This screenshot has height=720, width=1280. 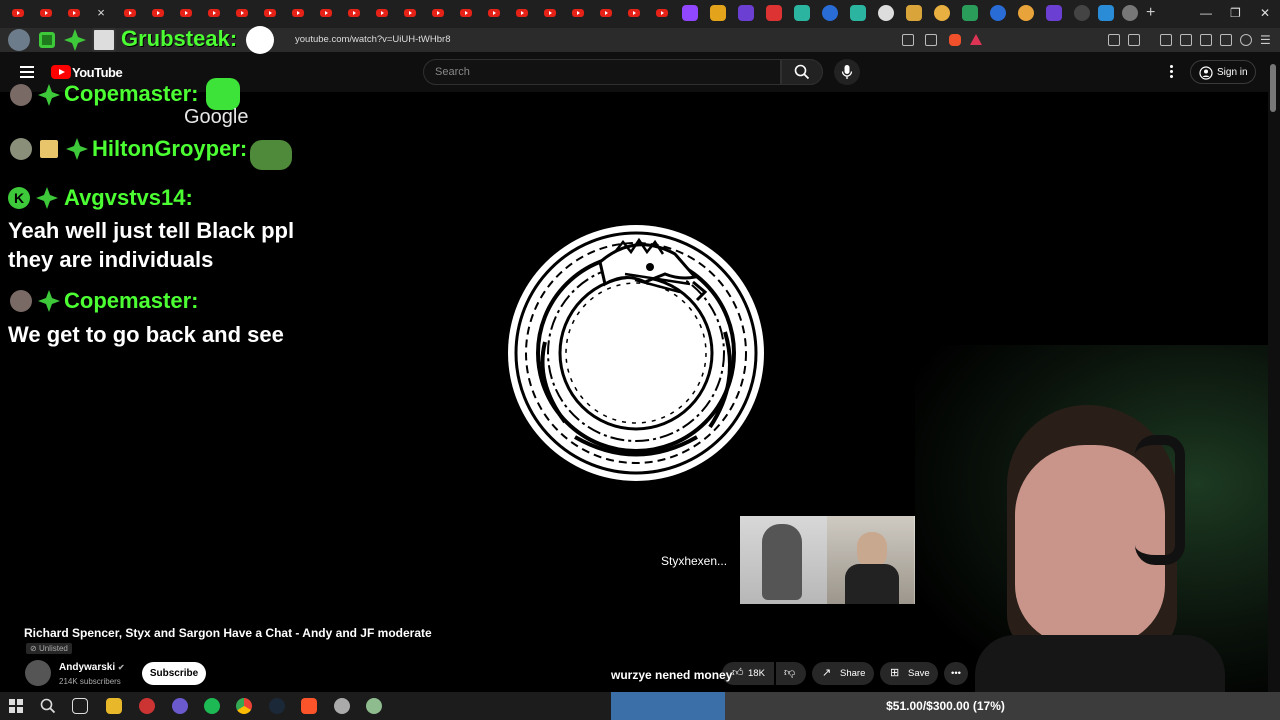 I want to click on search-button, so click(x=802, y=72).